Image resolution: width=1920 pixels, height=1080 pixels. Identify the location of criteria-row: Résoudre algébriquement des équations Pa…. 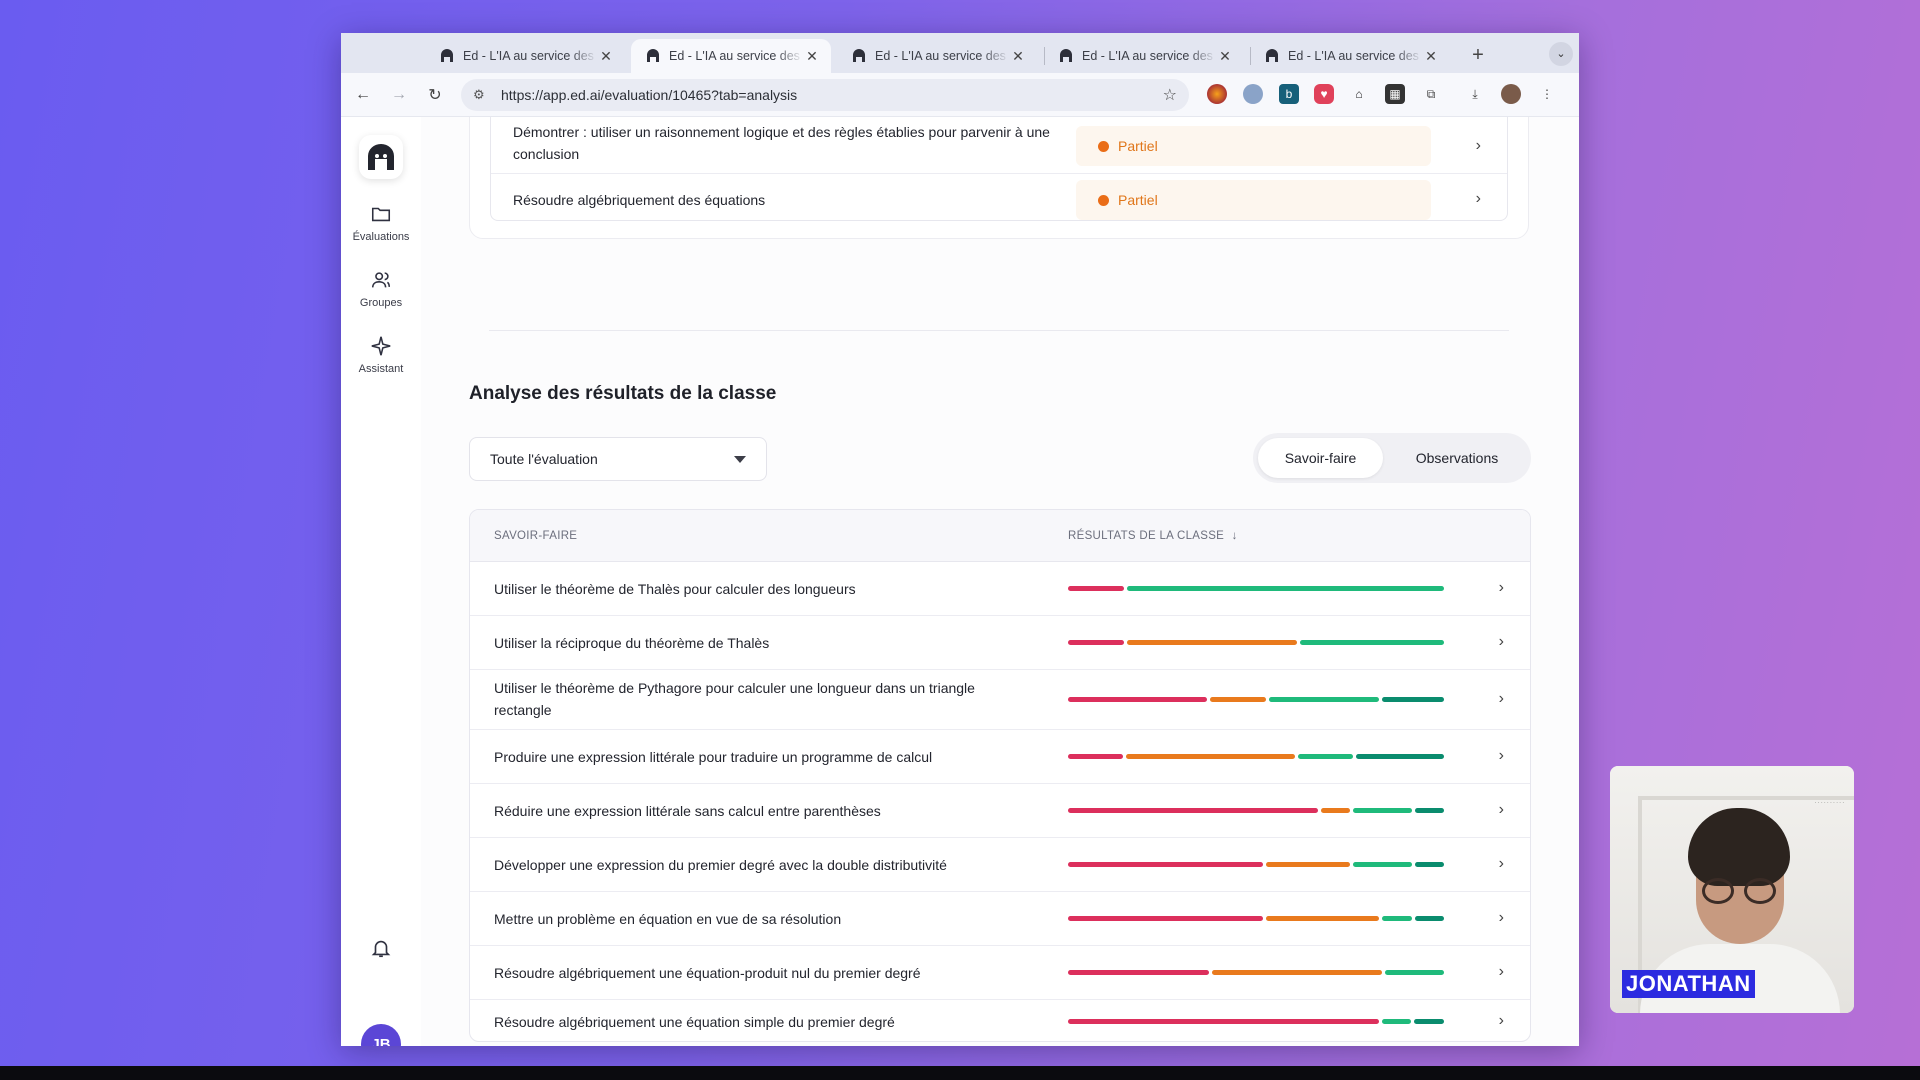
(999, 202).